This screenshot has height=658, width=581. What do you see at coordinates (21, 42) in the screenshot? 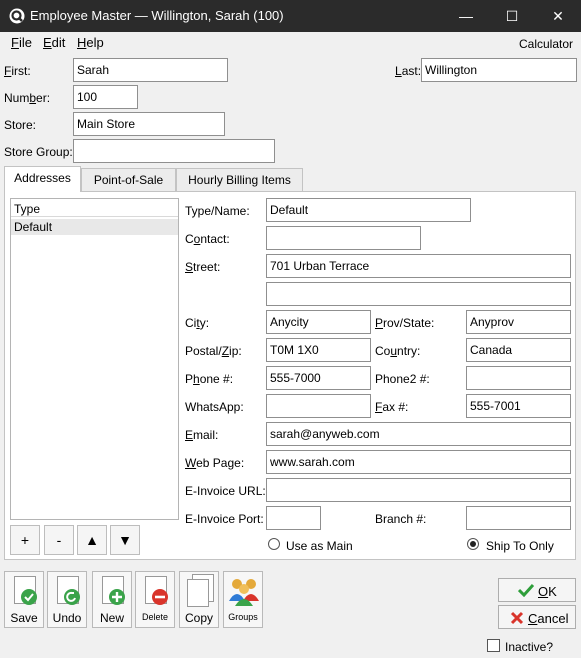
I see `menu-file: File` at bounding box center [21, 42].